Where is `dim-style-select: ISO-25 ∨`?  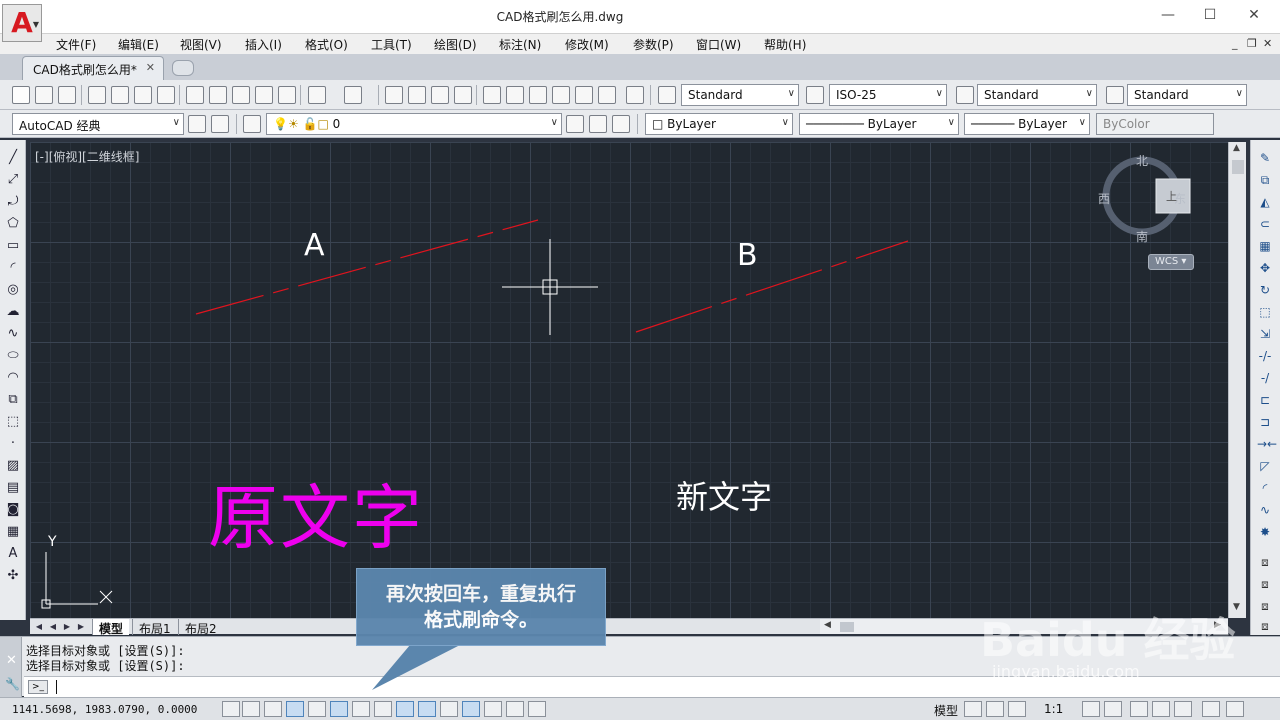 dim-style-select: ISO-25 ∨ is located at coordinates (888, 95).